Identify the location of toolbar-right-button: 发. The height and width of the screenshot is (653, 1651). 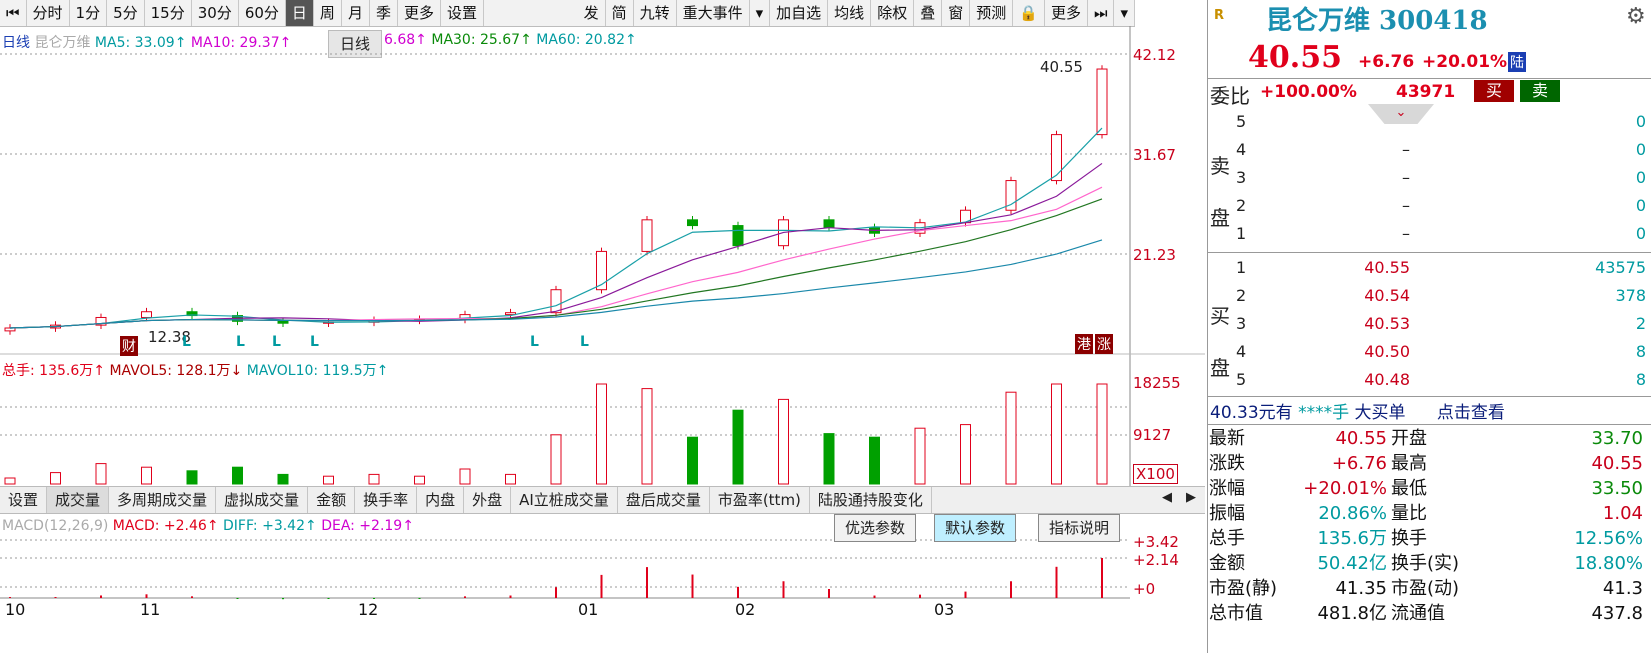
(592, 13).